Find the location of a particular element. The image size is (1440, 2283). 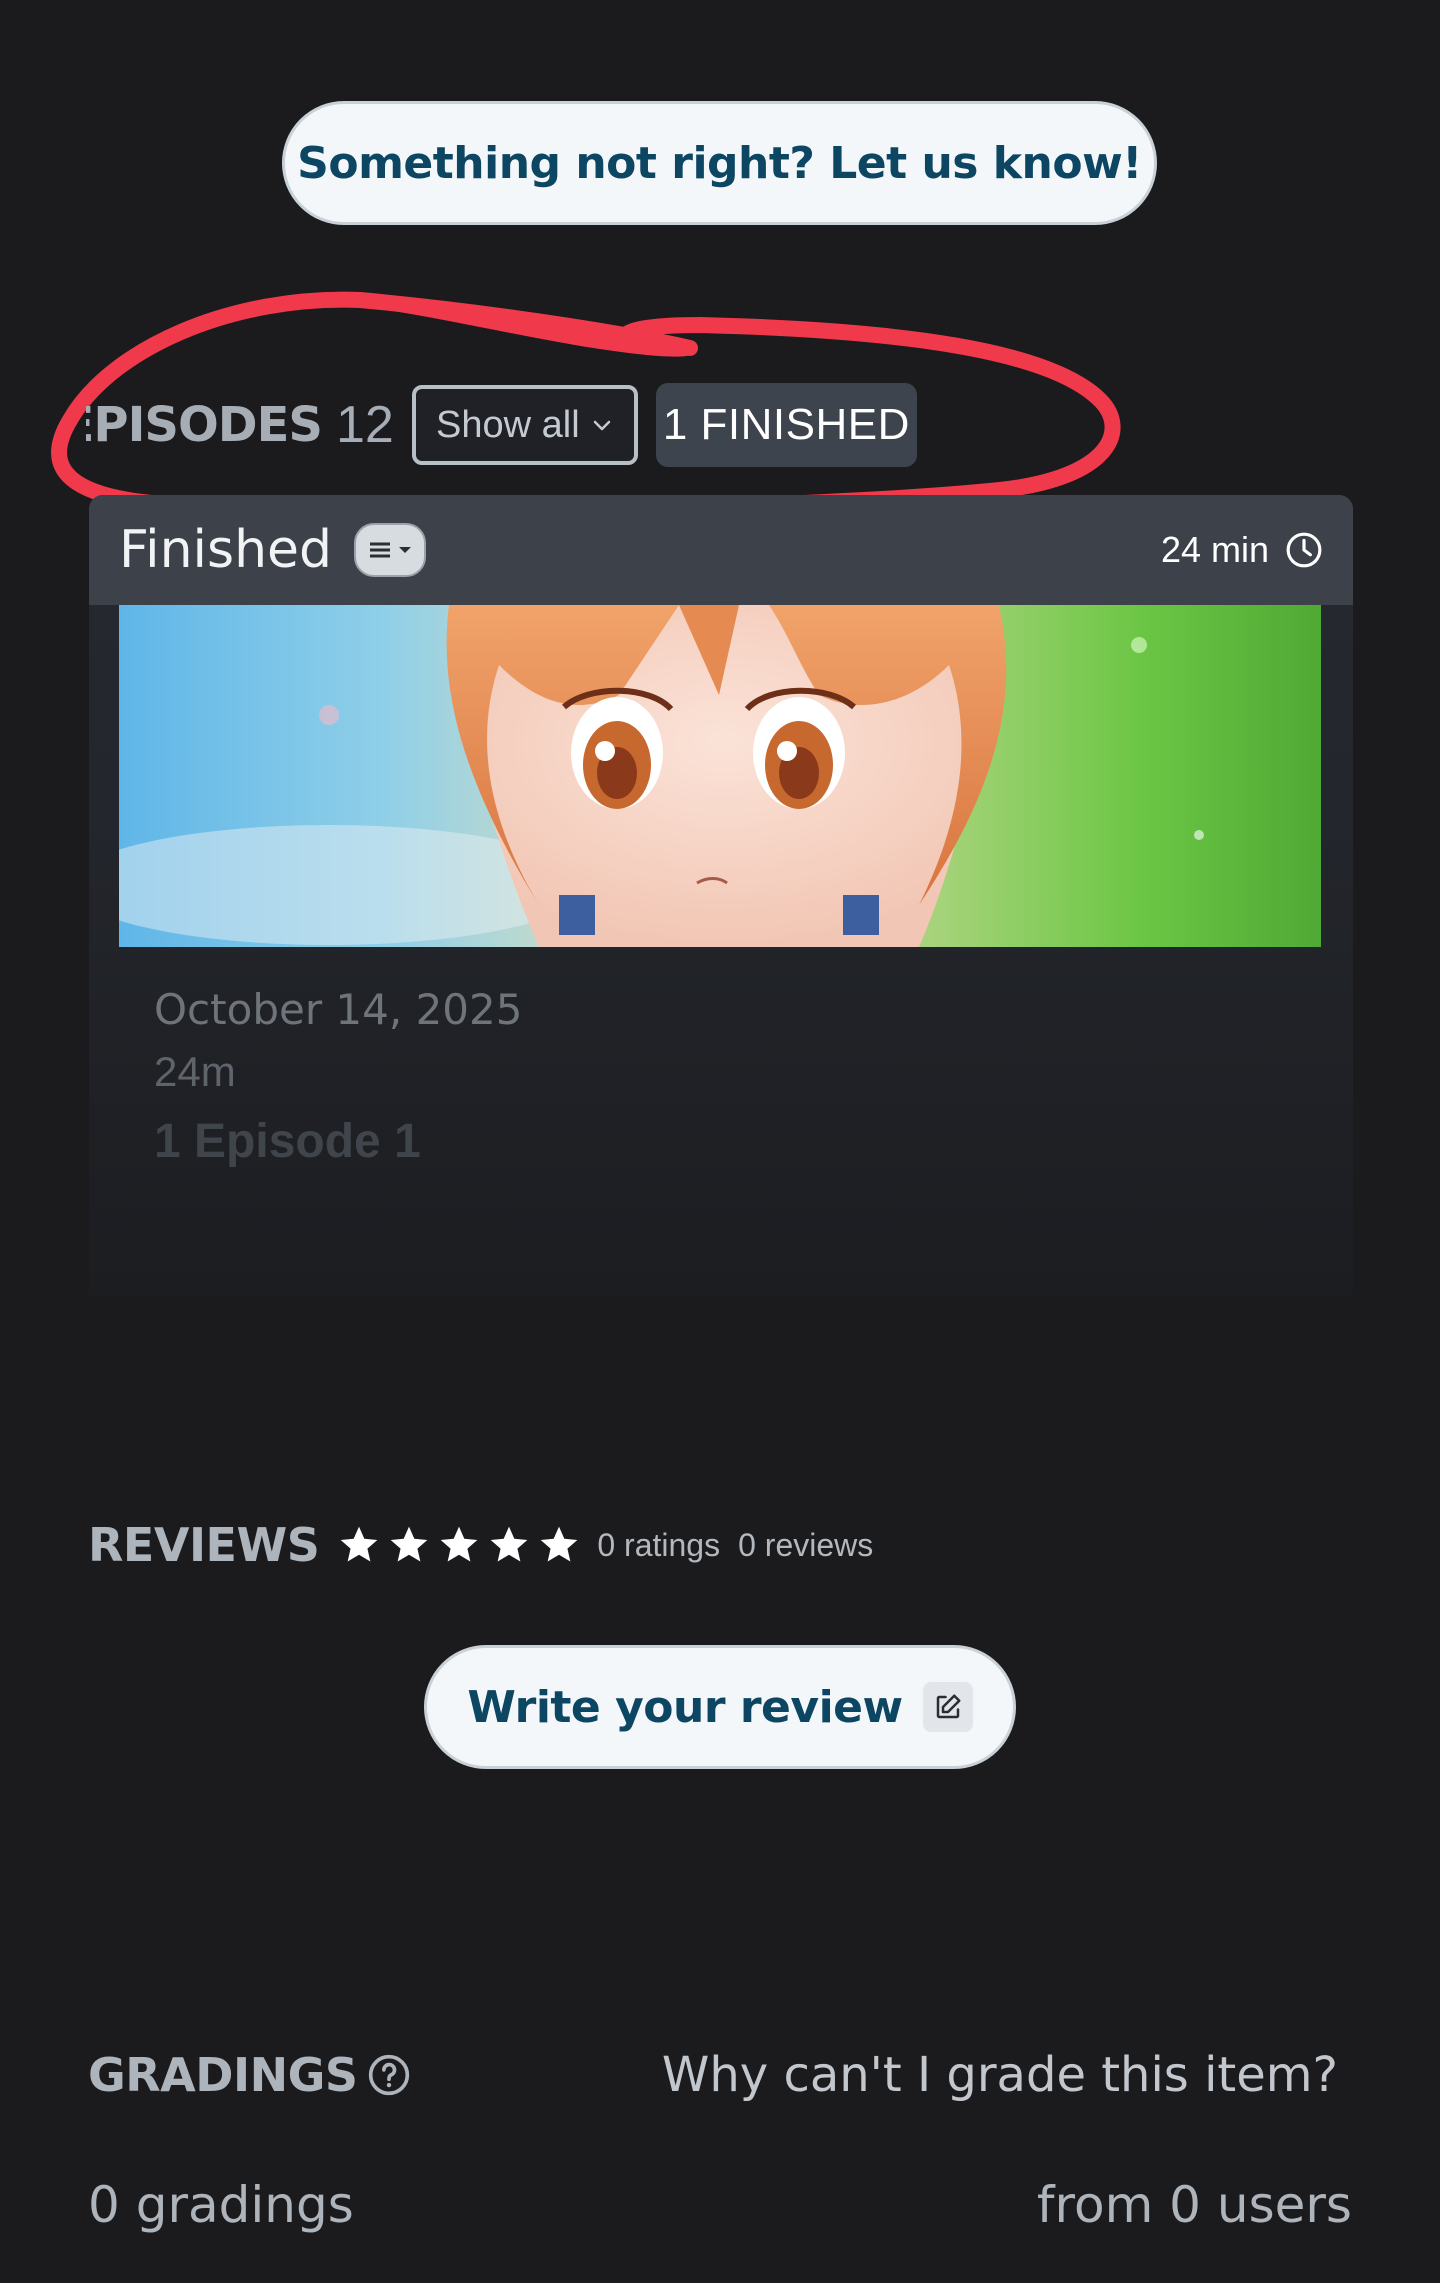

write-review-label: Write your review is located at coordinates (685, 1707).